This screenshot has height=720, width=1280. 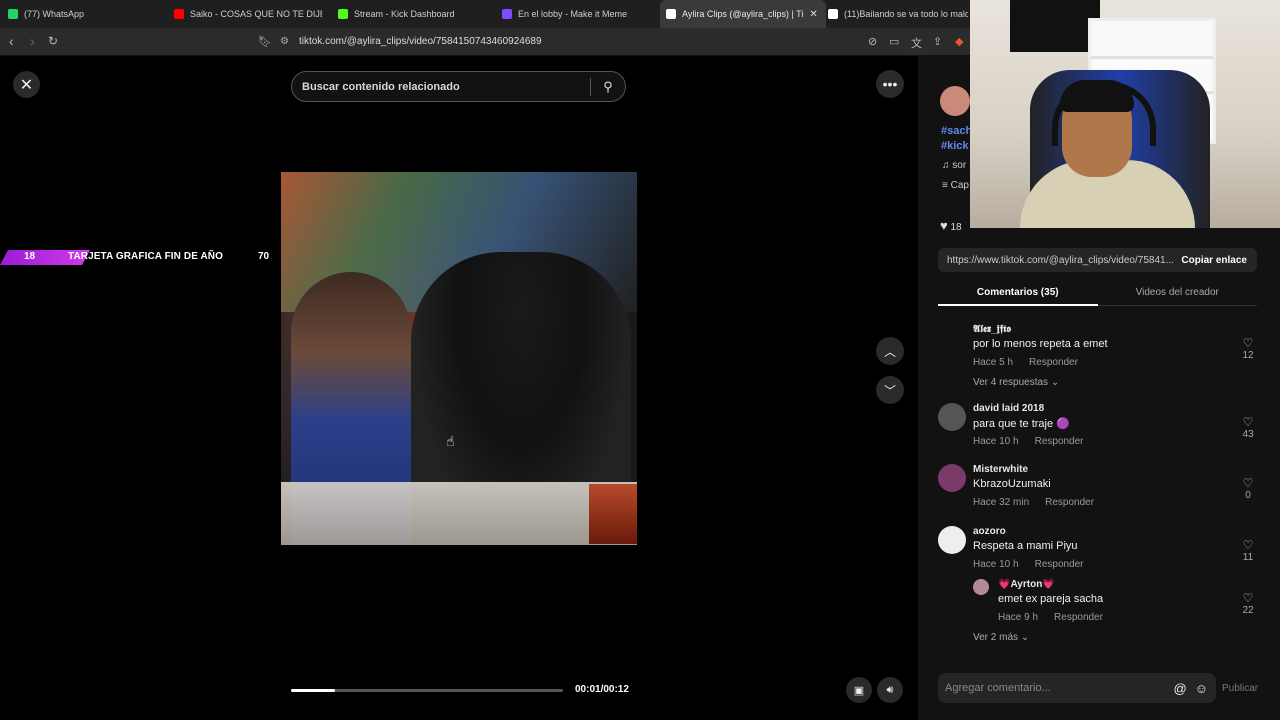 What do you see at coordinates (1248, 355) in the screenshot?
I see `comment-like-count: 12` at bounding box center [1248, 355].